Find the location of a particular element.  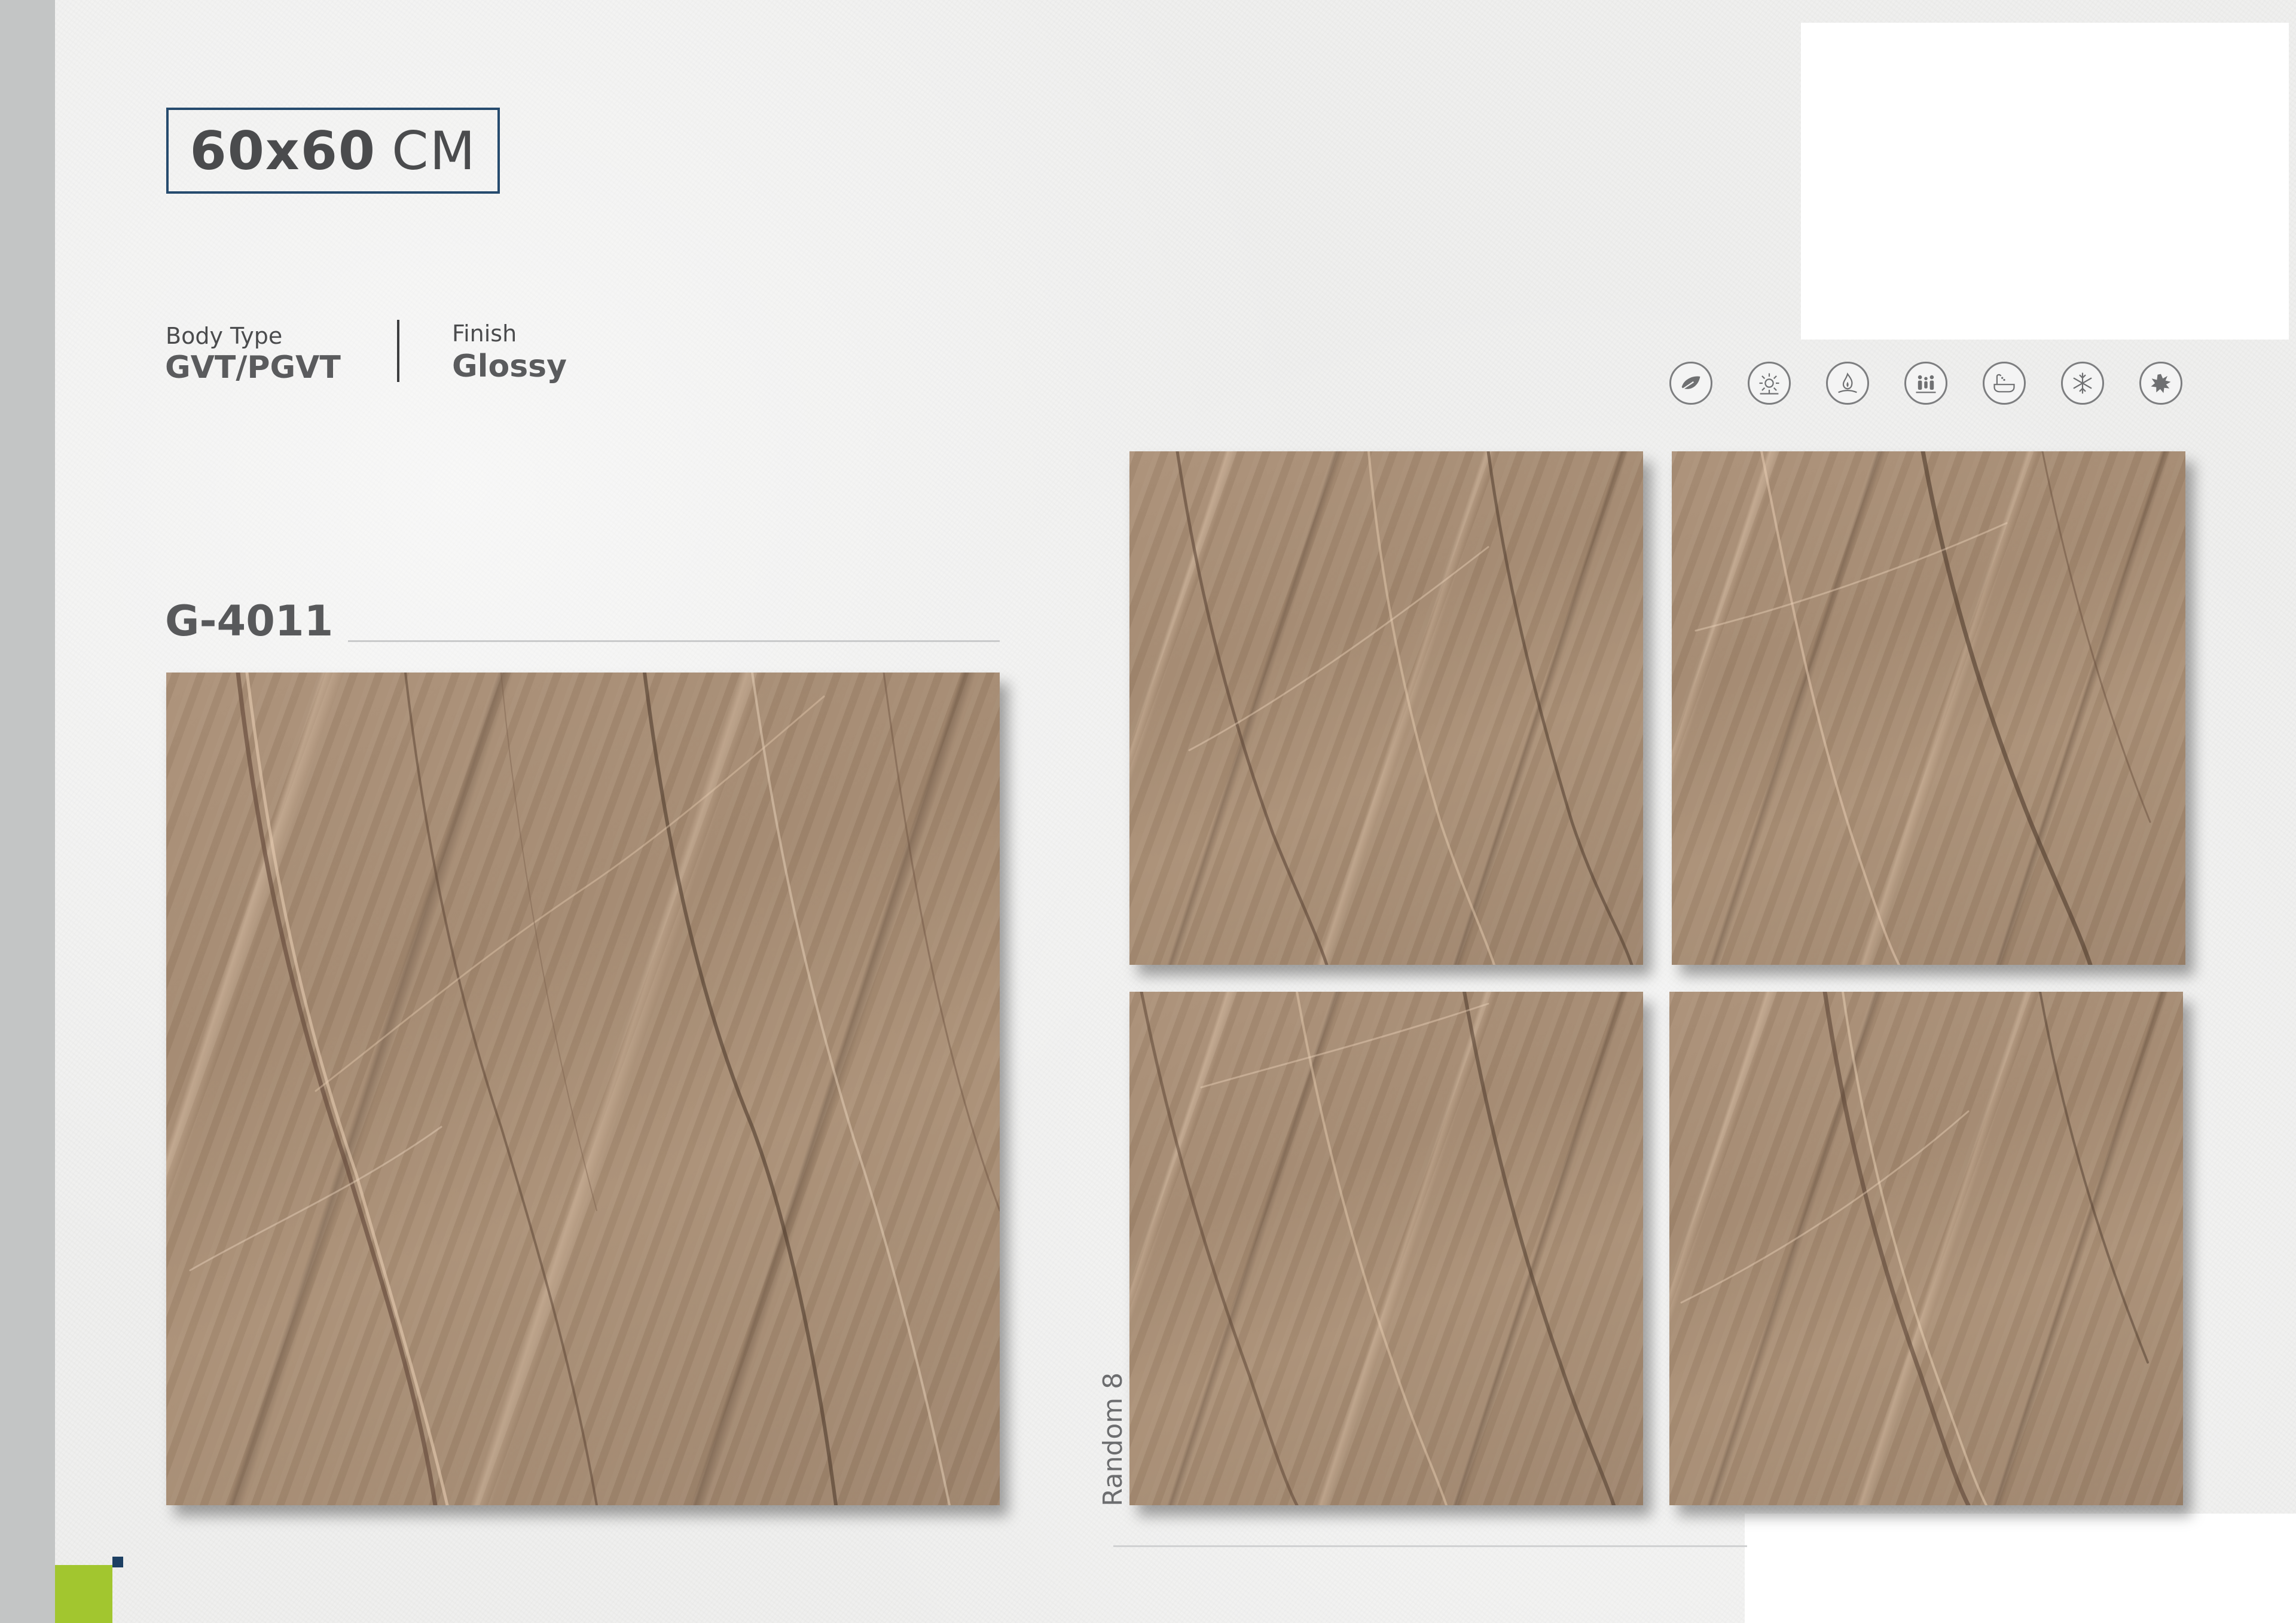

size-unit: CM is located at coordinates (434, 151).